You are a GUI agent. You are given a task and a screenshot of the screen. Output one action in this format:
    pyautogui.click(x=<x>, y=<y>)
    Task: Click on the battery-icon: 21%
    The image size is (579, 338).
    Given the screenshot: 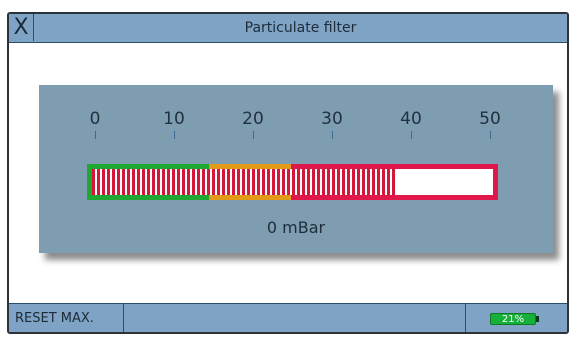 What is the action you would take?
    pyautogui.click(x=513, y=319)
    